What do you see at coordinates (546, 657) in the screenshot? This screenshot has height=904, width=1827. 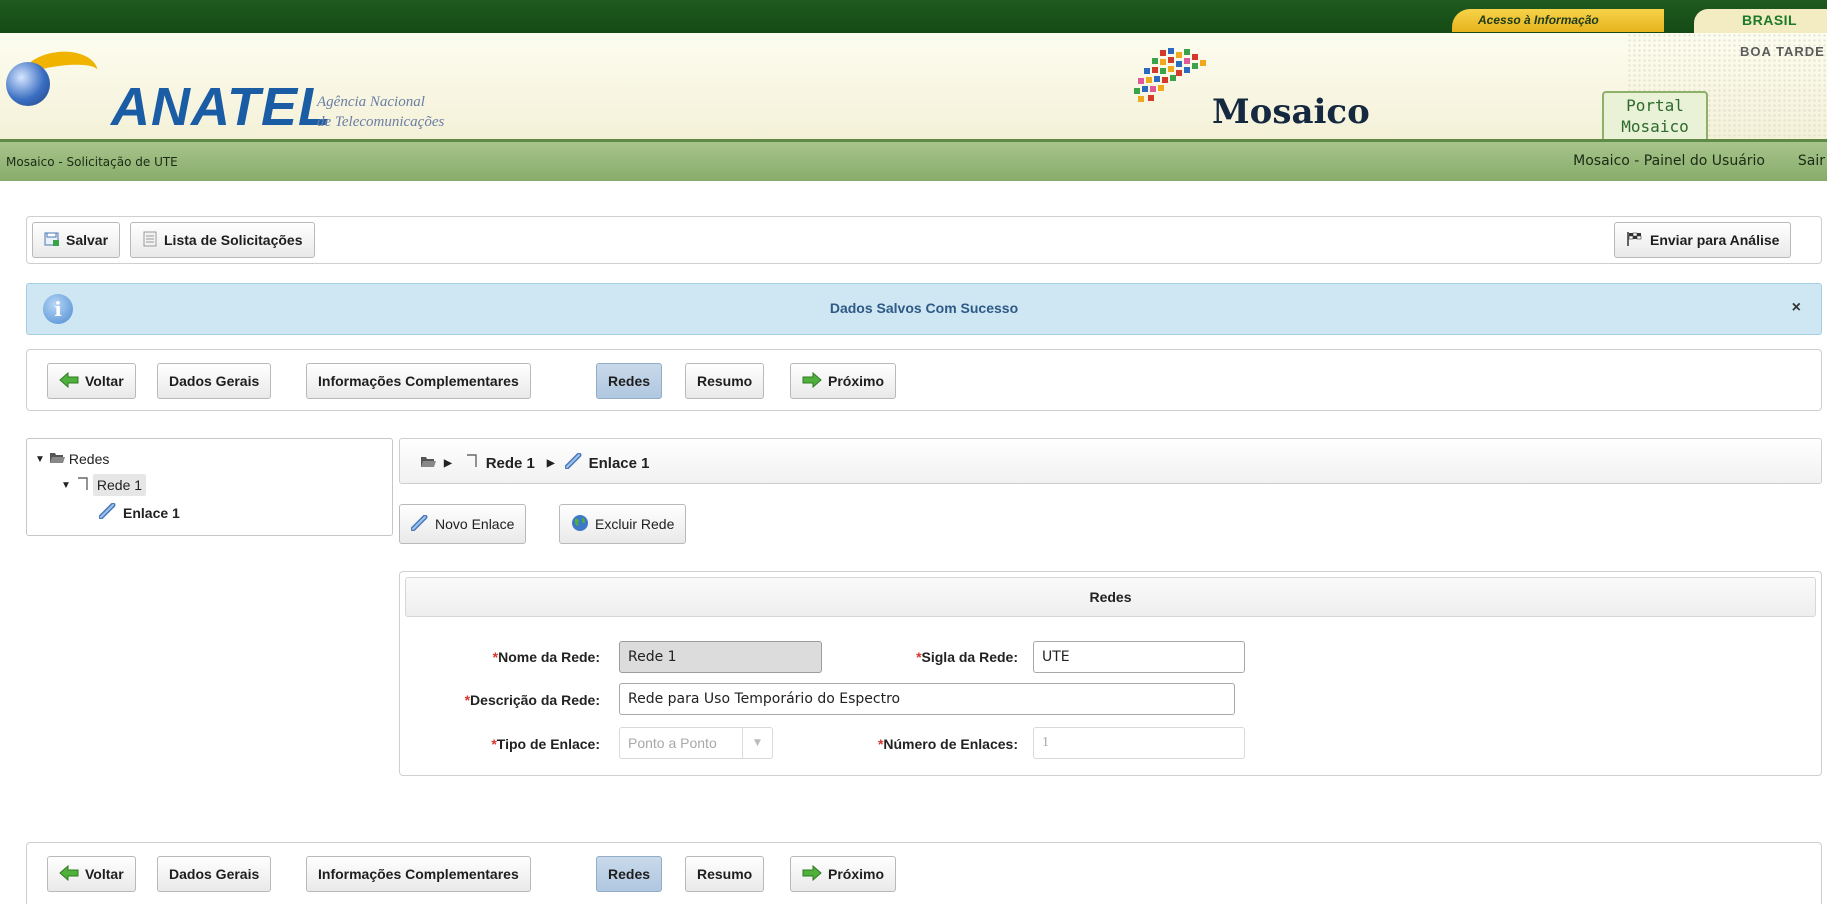 I see `network-name-label: *Nome da Rede:` at bounding box center [546, 657].